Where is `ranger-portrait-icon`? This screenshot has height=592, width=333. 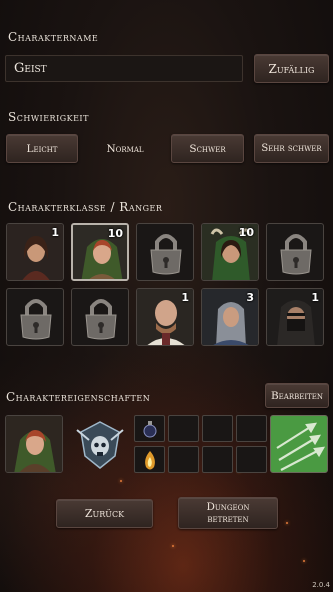 ranger-portrait-icon is located at coordinates (34, 444).